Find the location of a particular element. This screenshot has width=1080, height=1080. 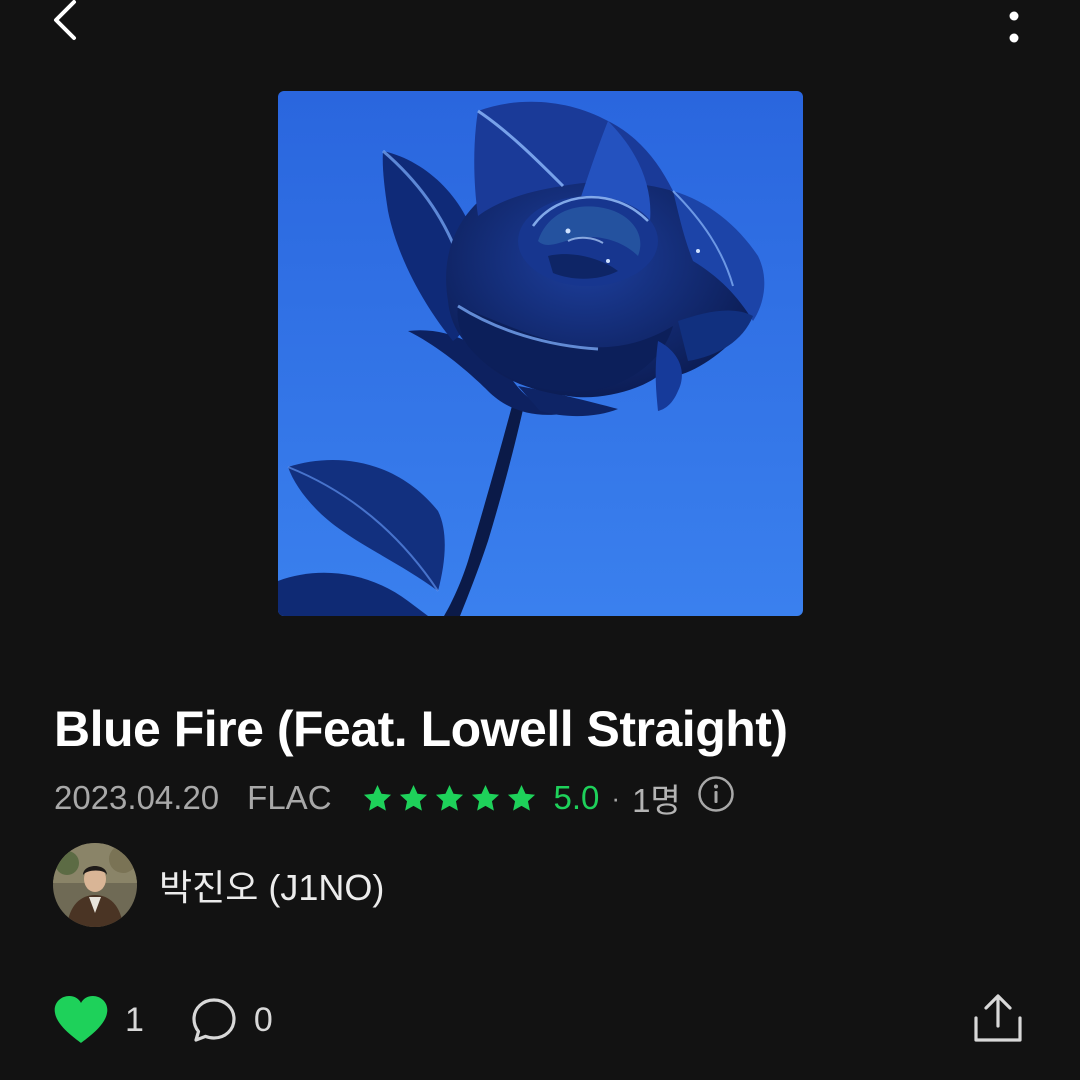

heart-icon is located at coordinates (81, 1019).